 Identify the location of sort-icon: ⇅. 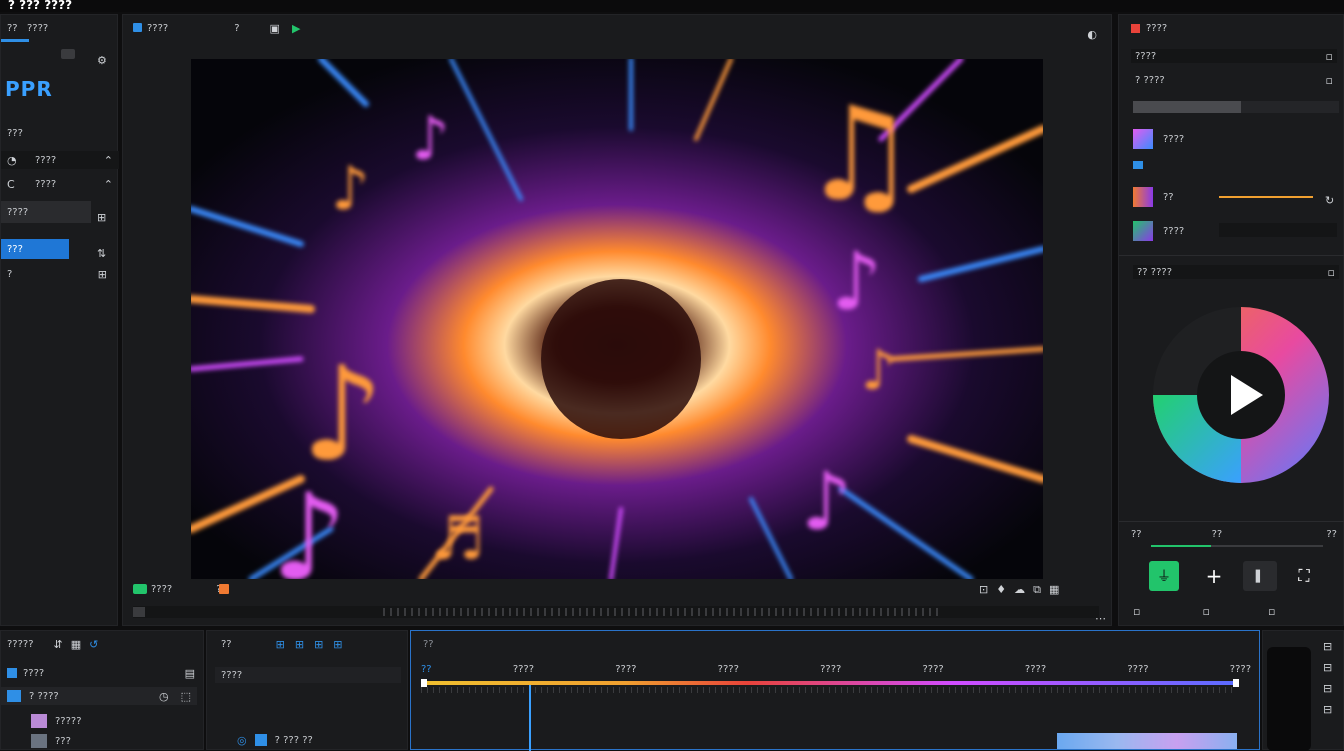
(101, 251).